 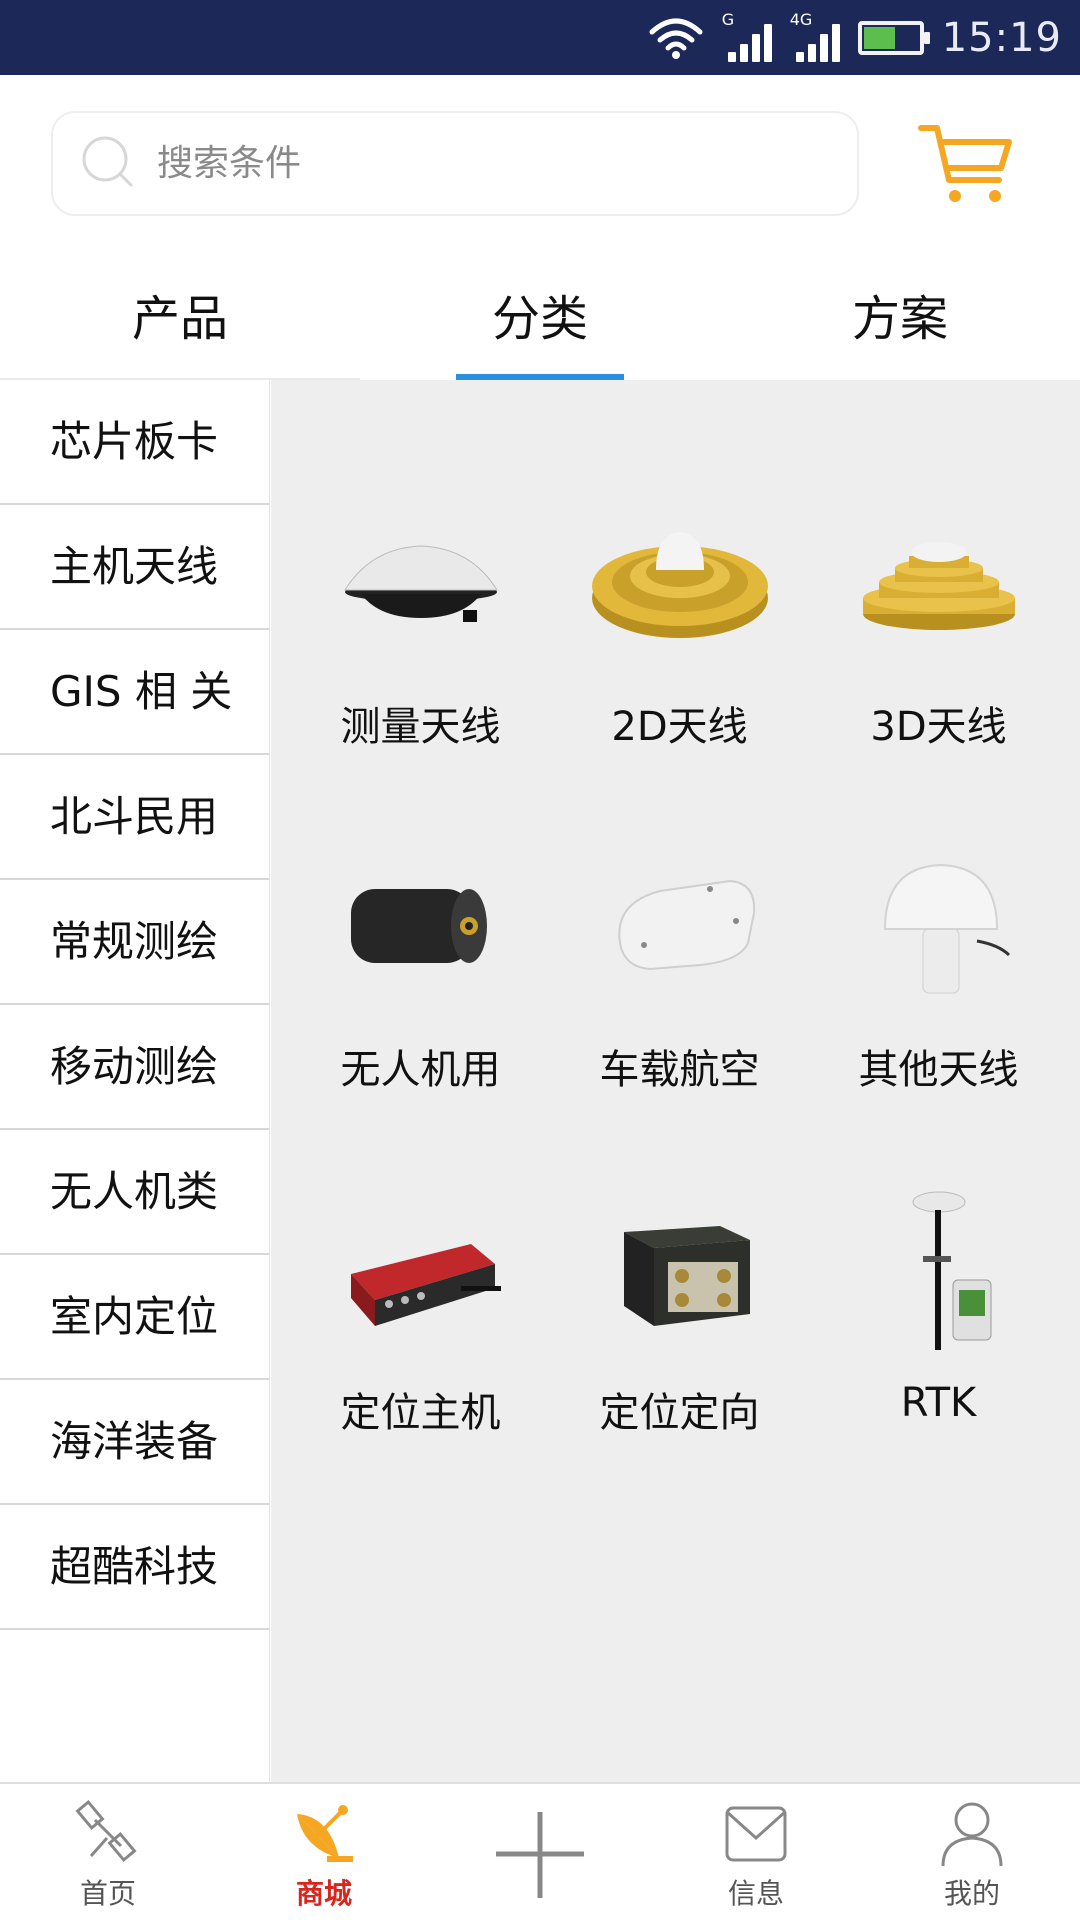 I want to click on user-icon, so click(x=972, y=1834).